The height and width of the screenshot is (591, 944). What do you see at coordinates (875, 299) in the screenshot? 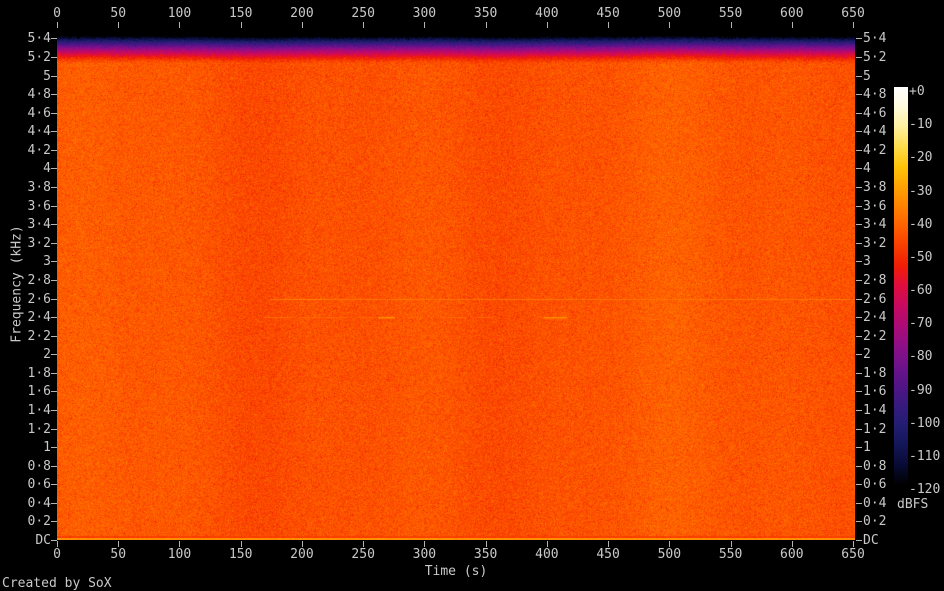
I see `y-axis-tick-label: 2·6` at bounding box center [875, 299].